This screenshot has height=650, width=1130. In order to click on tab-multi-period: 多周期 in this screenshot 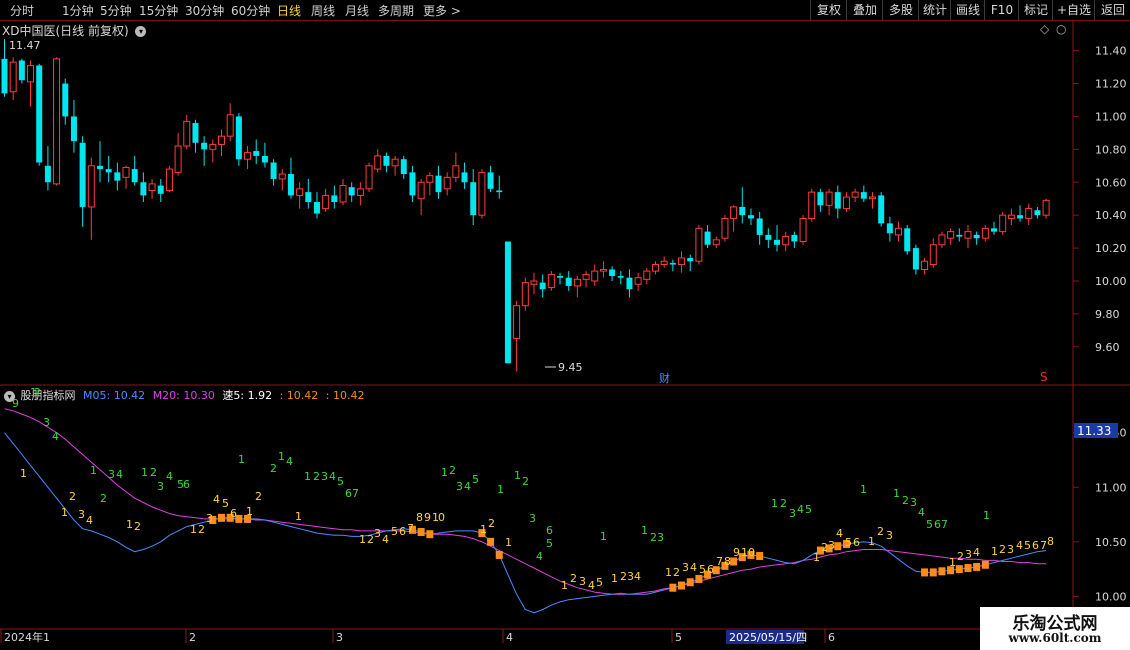, I will do `click(396, 10)`.